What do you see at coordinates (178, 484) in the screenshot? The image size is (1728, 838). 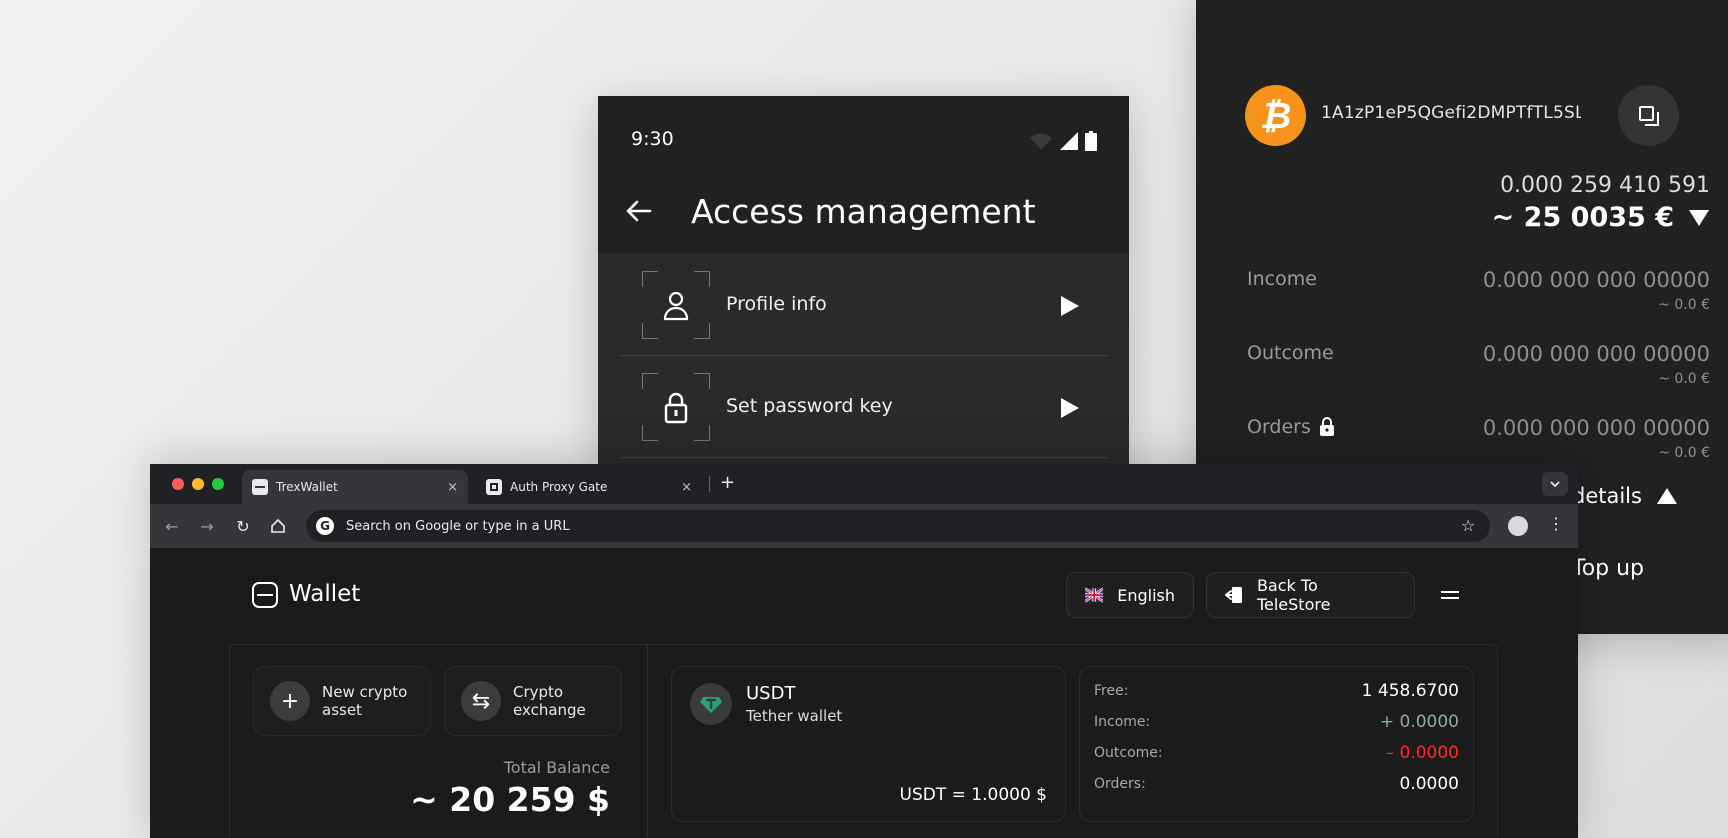 I see `close-window-icon` at bounding box center [178, 484].